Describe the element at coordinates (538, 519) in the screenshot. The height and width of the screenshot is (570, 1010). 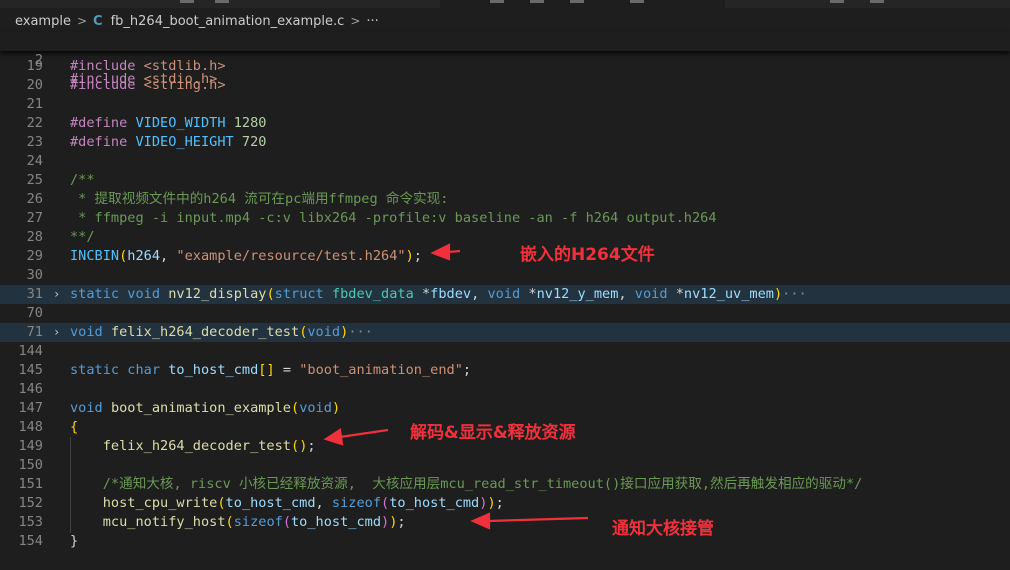
I see `arrow-notify-shaft` at that location.